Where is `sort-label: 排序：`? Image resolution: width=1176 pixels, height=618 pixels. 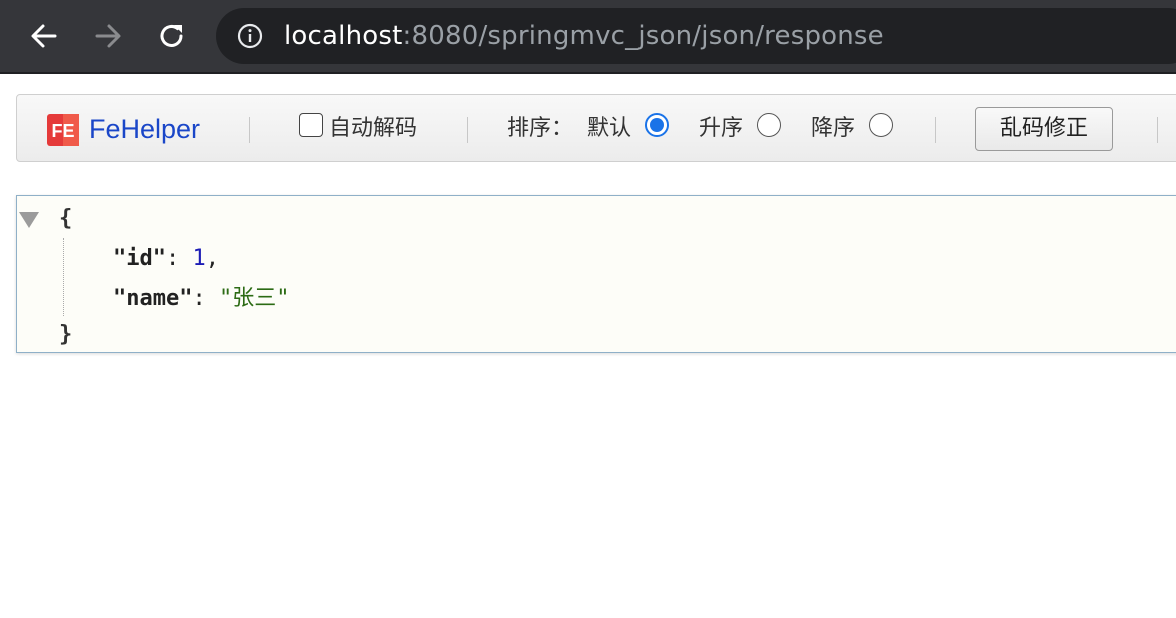
sort-label: 排序： is located at coordinates (540, 128).